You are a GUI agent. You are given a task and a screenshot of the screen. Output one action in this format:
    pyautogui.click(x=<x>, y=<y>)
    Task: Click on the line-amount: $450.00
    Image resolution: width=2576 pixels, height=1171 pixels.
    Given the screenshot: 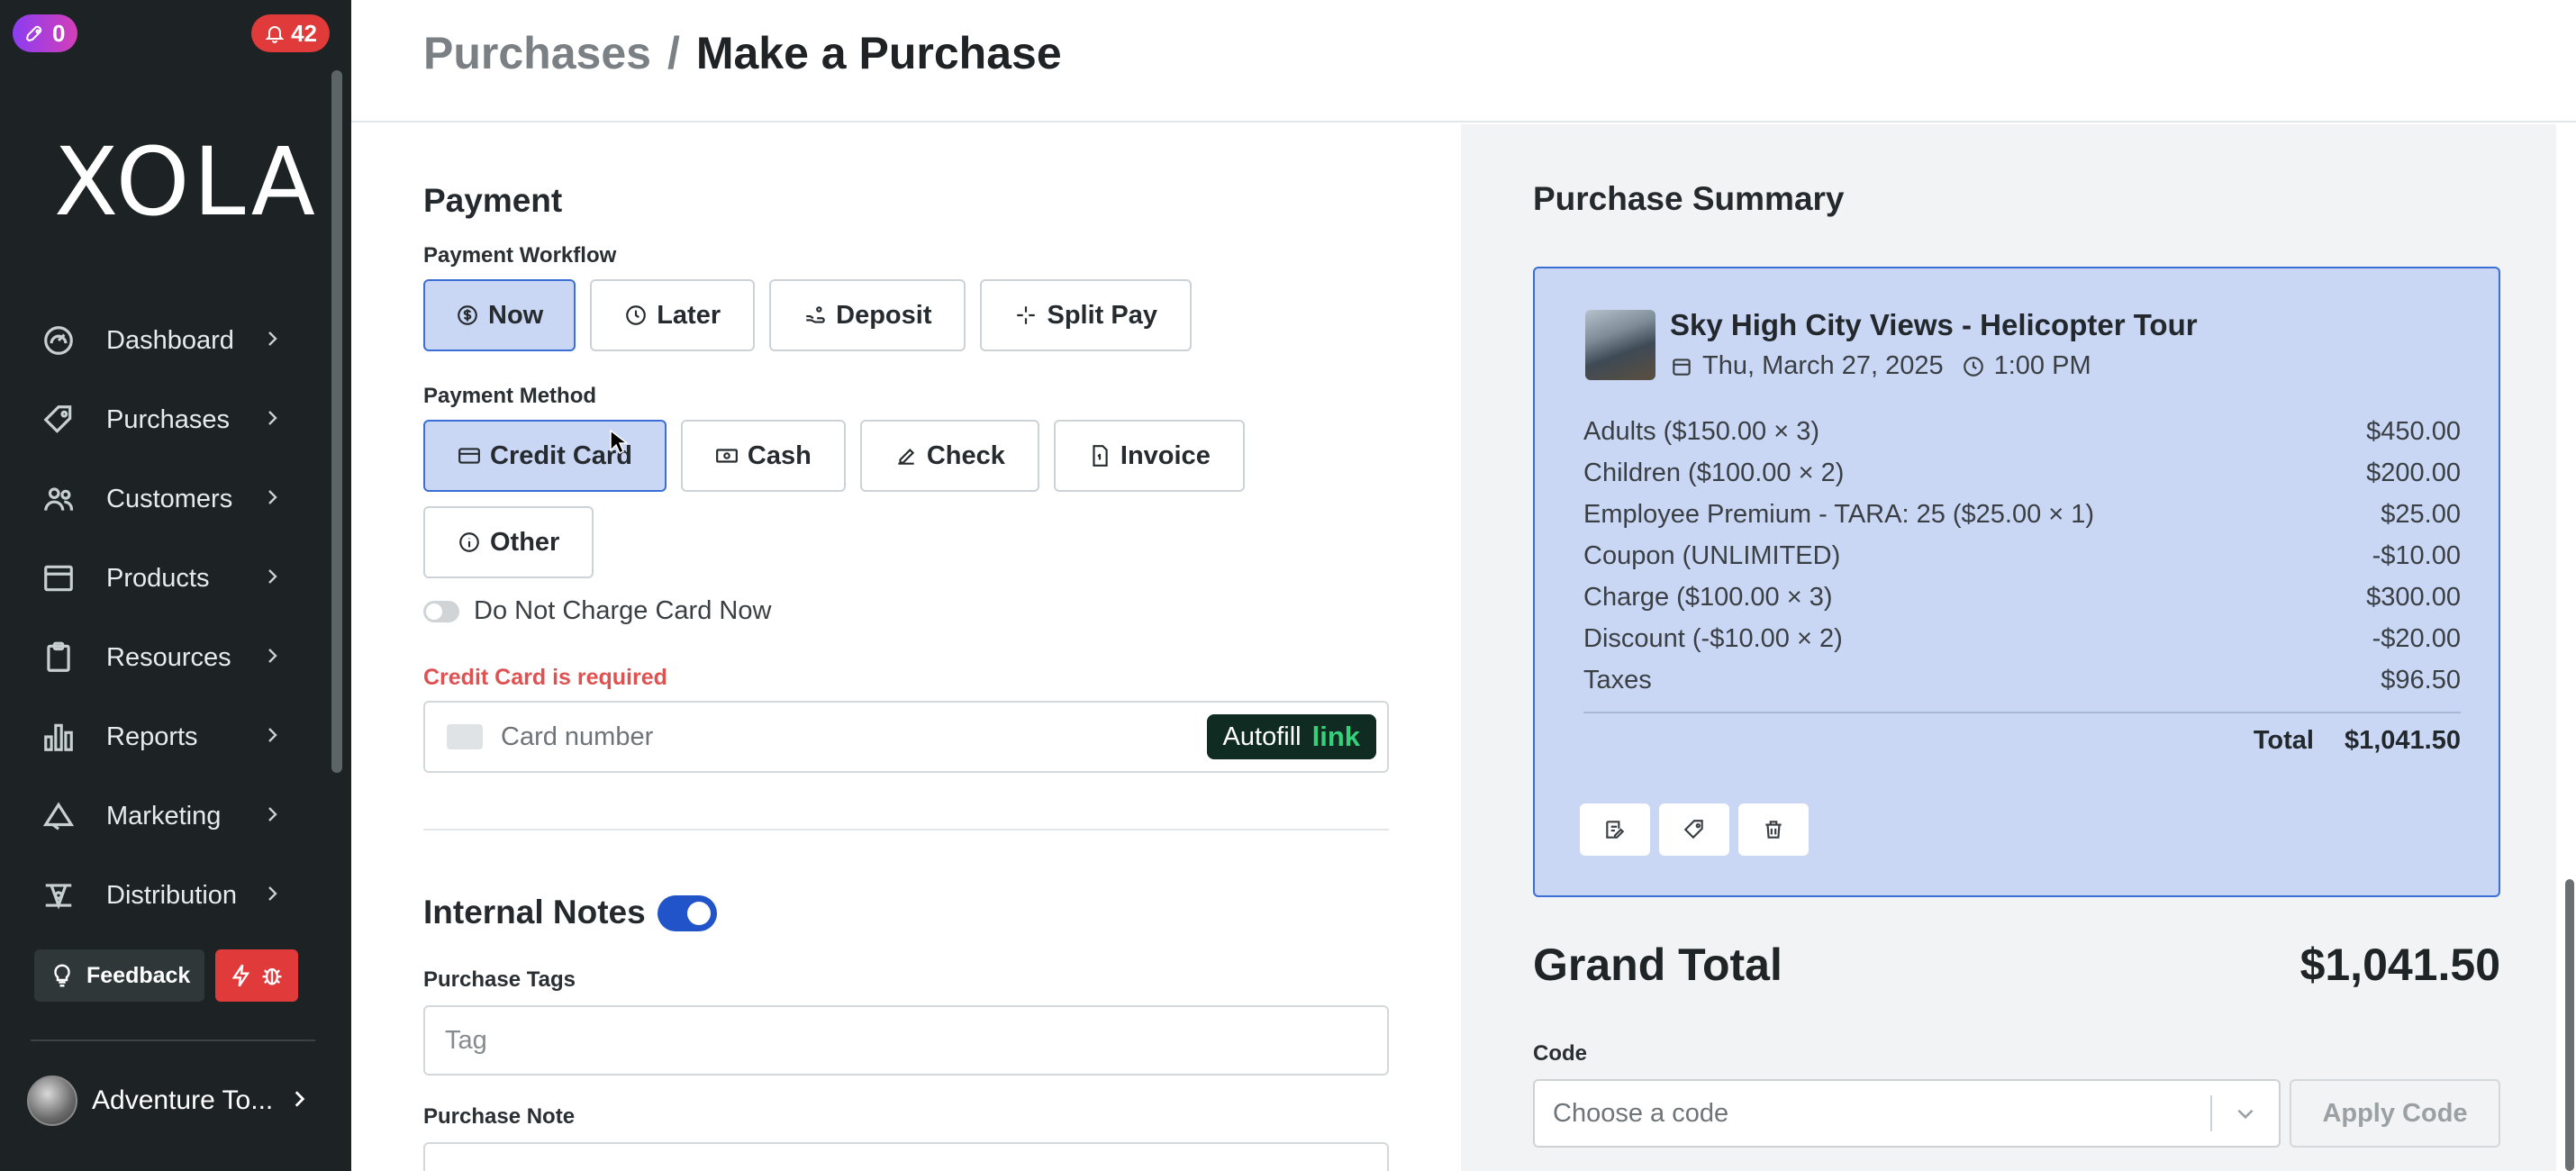 What is the action you would take?
    pyautogui.click(x=2413, y=431)
    